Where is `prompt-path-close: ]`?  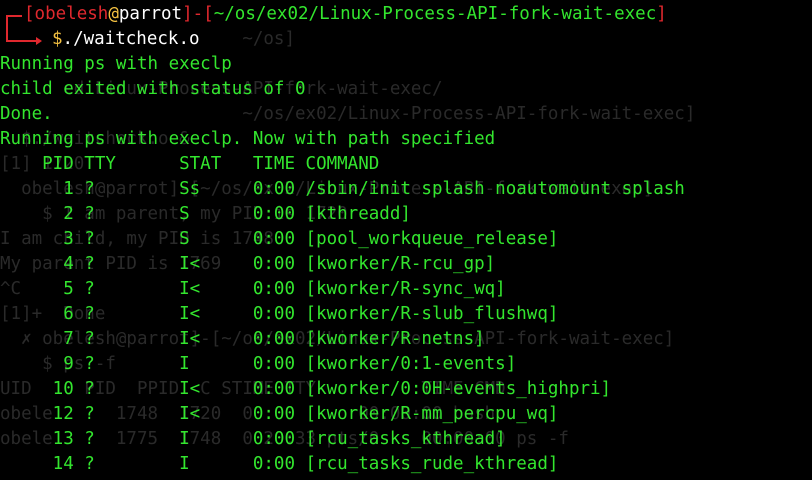
prompt-path-close: ] is located at coordinates (661, 14).